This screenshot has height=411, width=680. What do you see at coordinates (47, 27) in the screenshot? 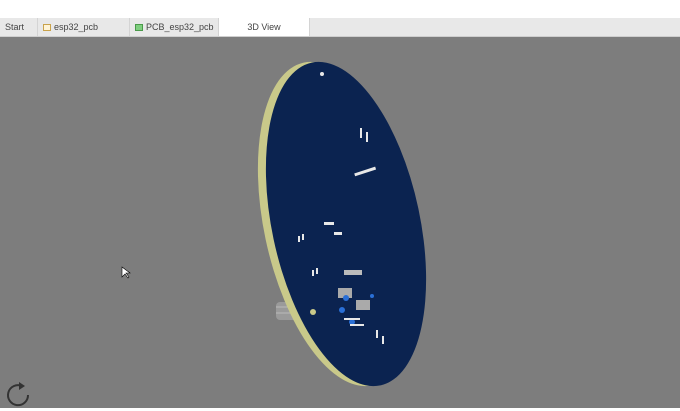
I see `folder-icon` at bounding box center [47, 27].